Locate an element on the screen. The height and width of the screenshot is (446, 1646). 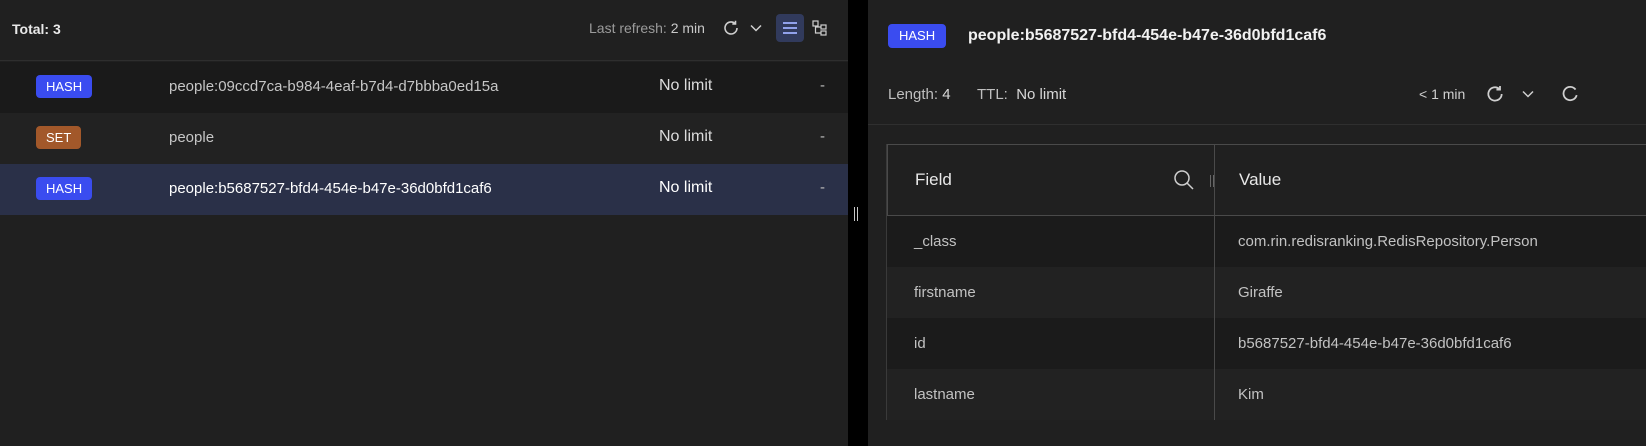
detail-last-refresh: < 1 min is located at coordinates (1442, 94).